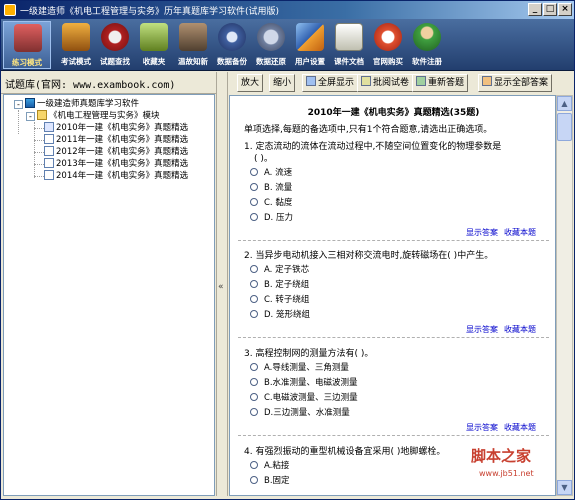  Describe the element at coordinates (193, 45) in the screenshot. I see `toolbar-review: 温故知新` at that location.